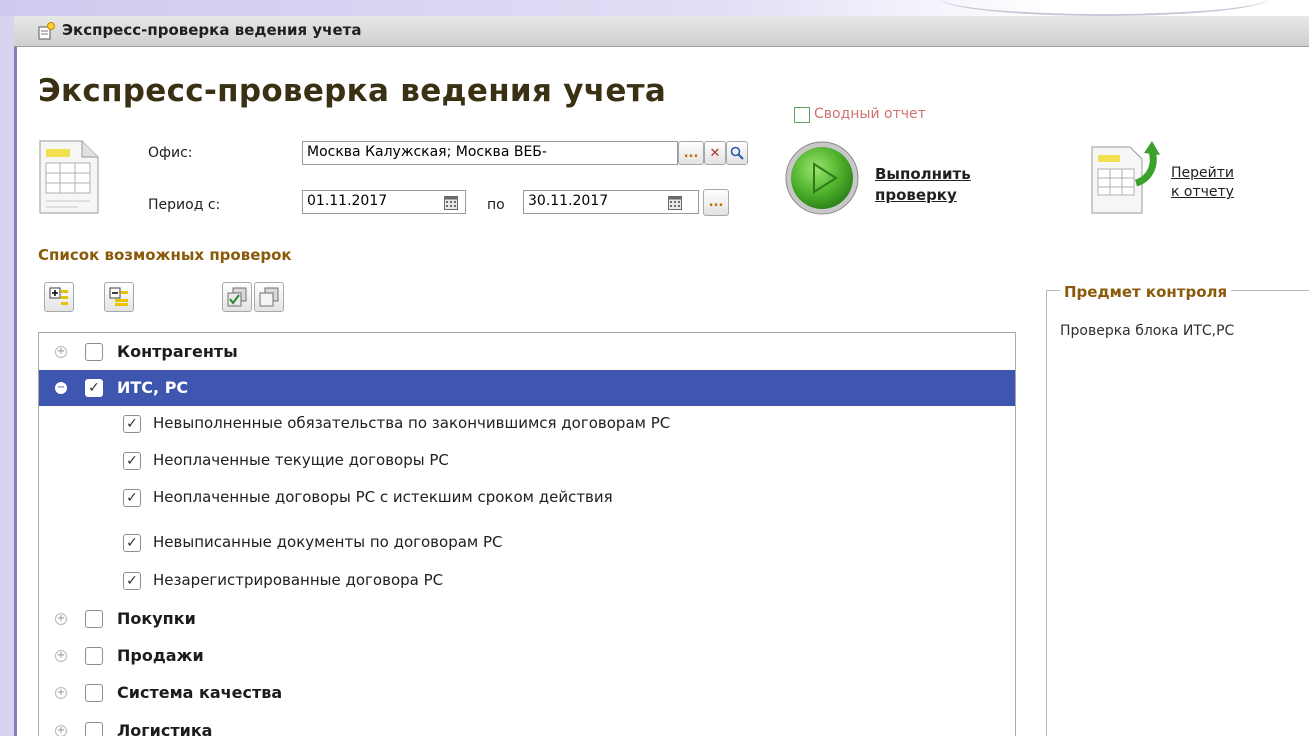  What do you see at coordinates (165, 255) in the screenshot?
I see `checks-section-title: Список возможных проверок` at bounding box center [165, 255].